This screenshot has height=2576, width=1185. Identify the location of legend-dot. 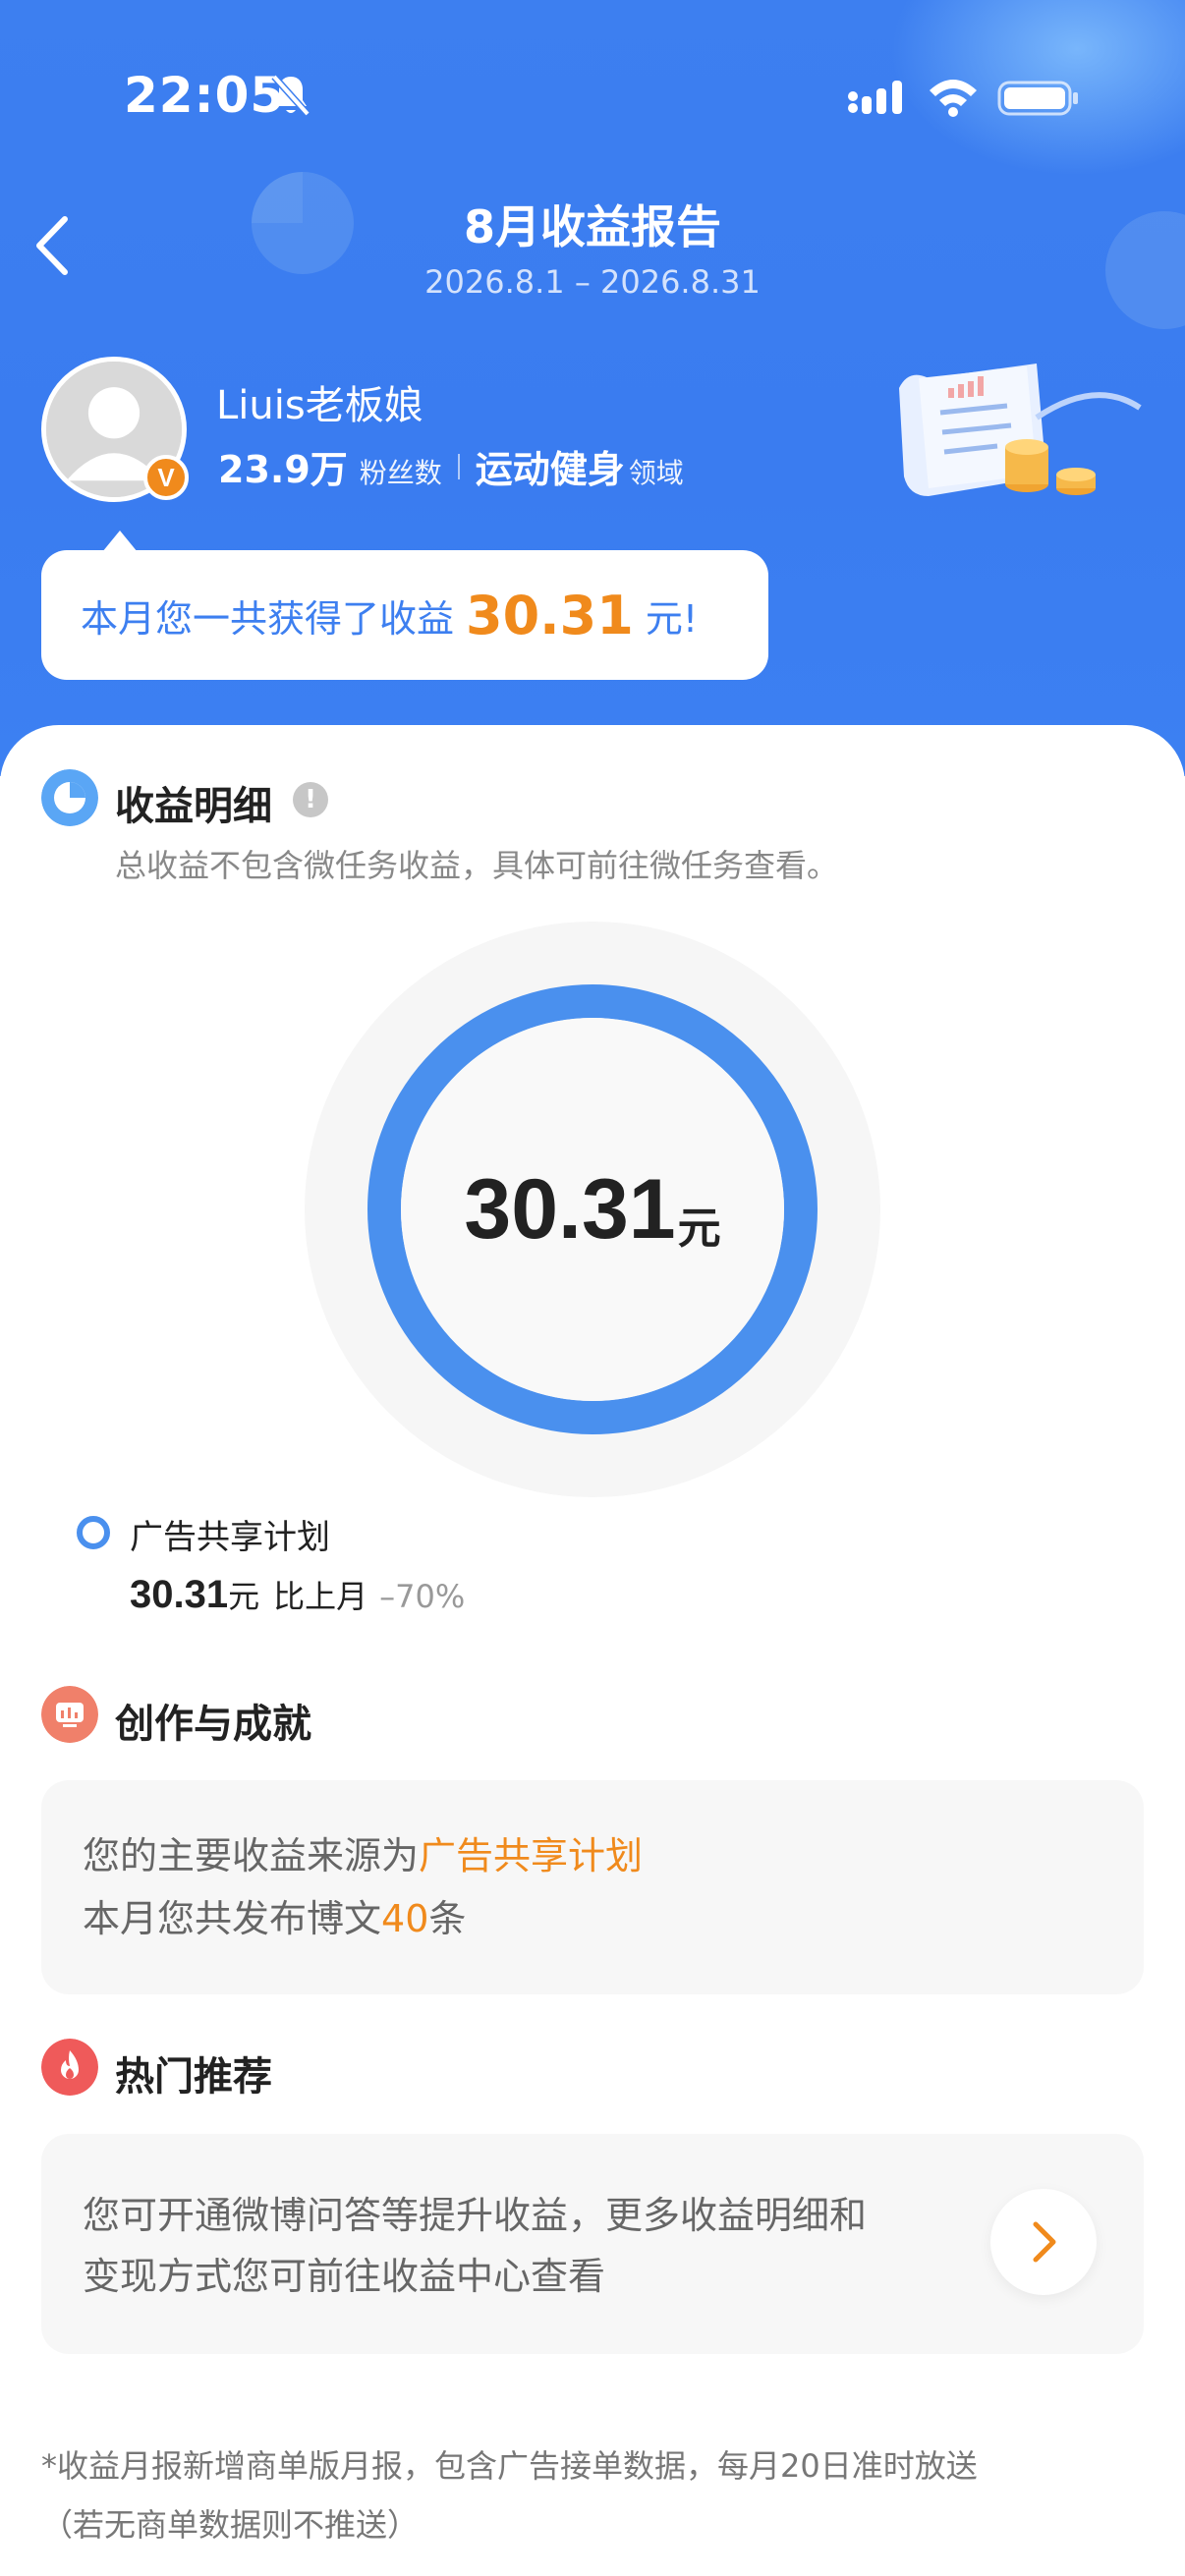
(93, 1532).